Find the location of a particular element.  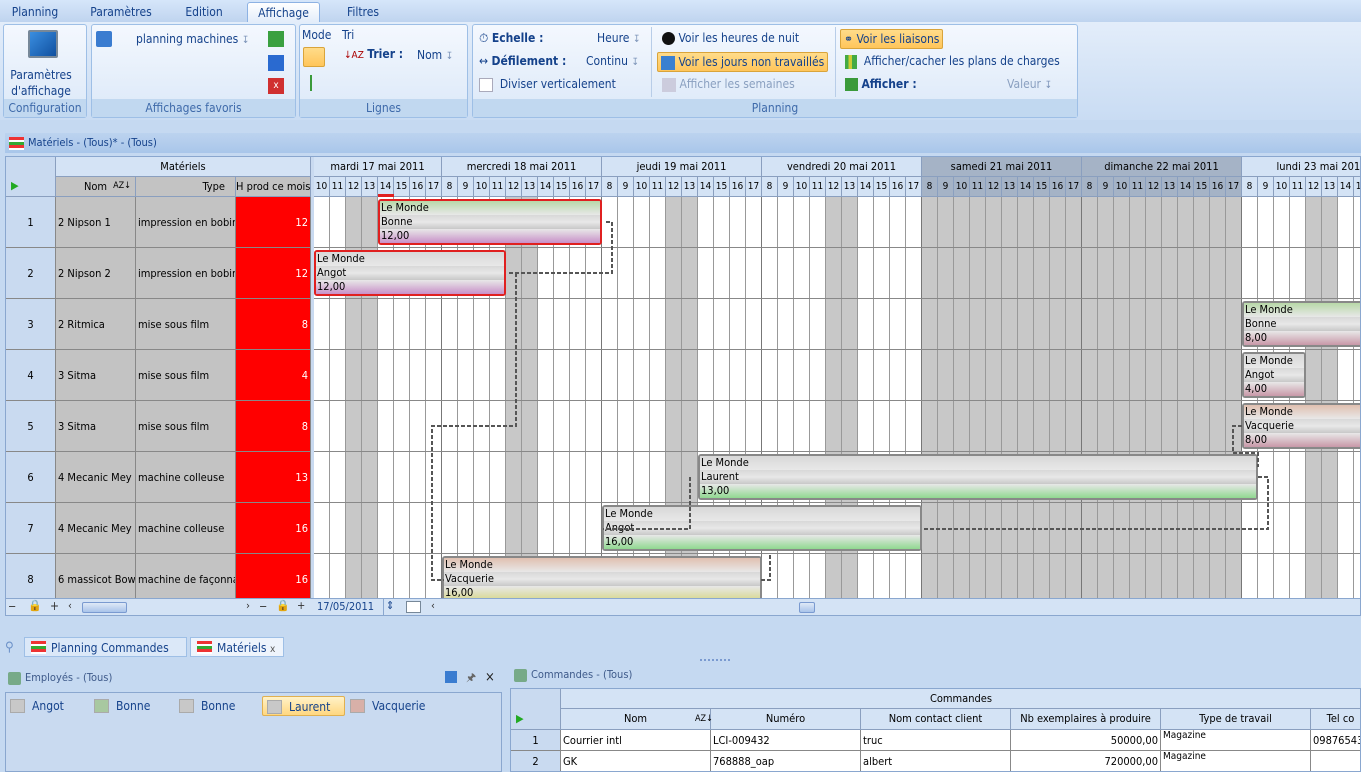

pin-icon: 🖈 is located at coordinates (471, 678).